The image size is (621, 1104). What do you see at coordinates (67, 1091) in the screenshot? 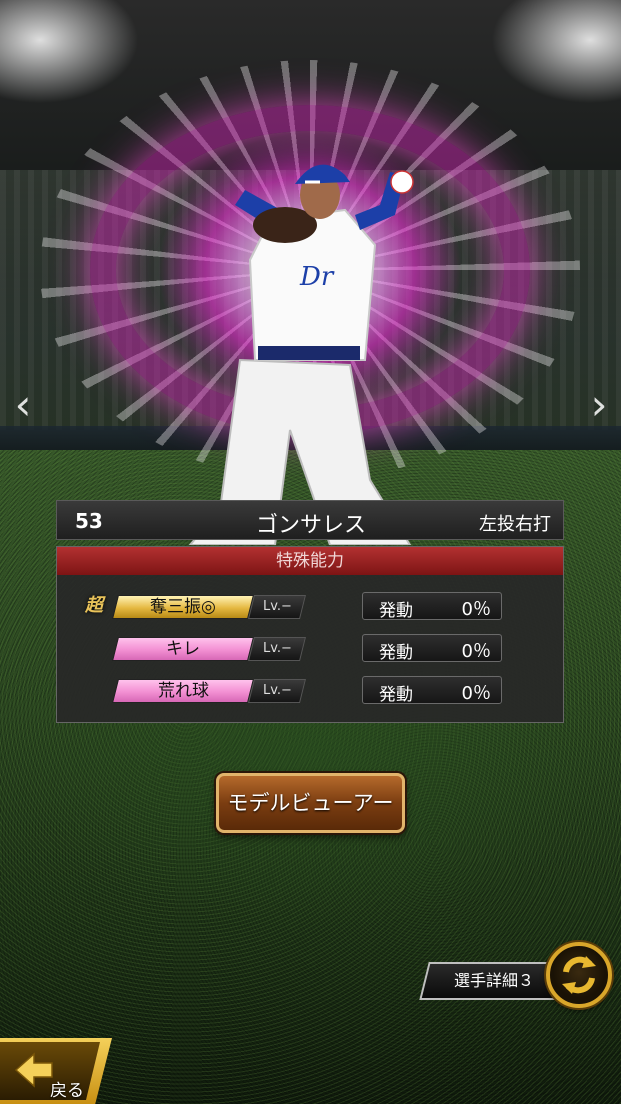
I see `back-label: 戻る` at bounding box center [67, 1091].